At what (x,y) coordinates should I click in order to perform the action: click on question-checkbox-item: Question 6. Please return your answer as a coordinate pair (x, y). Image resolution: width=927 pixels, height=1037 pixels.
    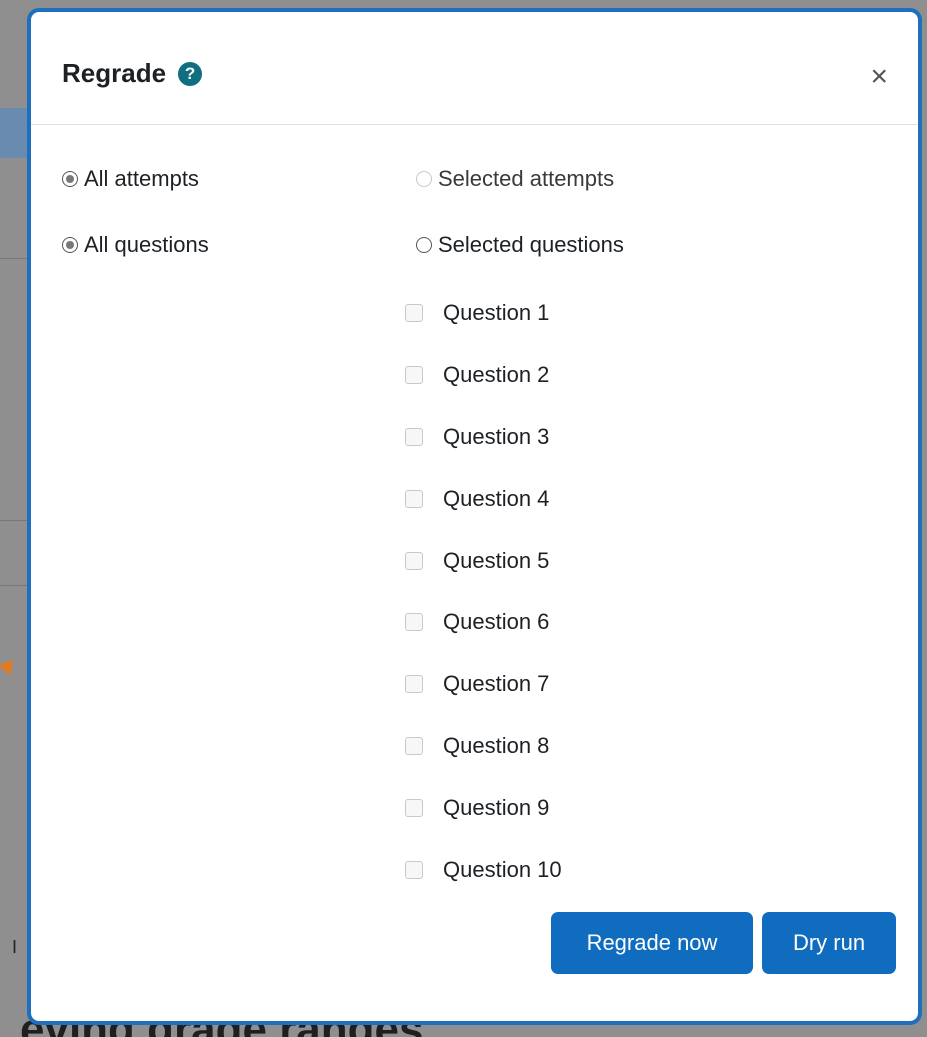
    Looking at the image, I should click on (477, 622).